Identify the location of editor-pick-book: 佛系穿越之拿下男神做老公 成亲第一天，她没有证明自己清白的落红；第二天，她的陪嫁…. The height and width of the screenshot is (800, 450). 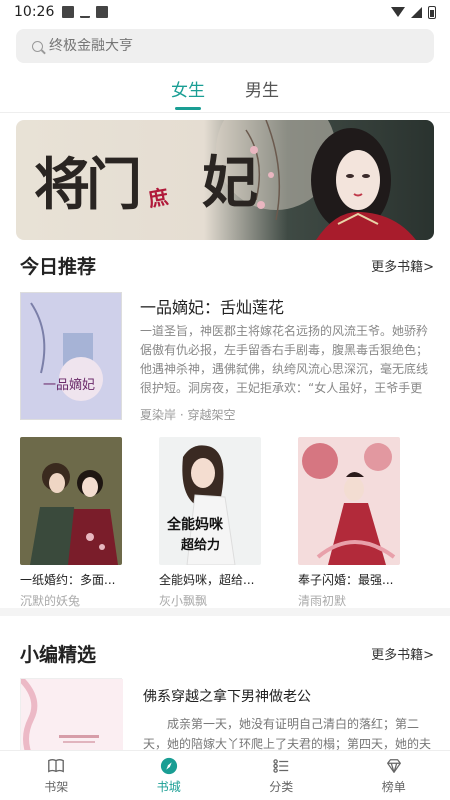
(226, 718).